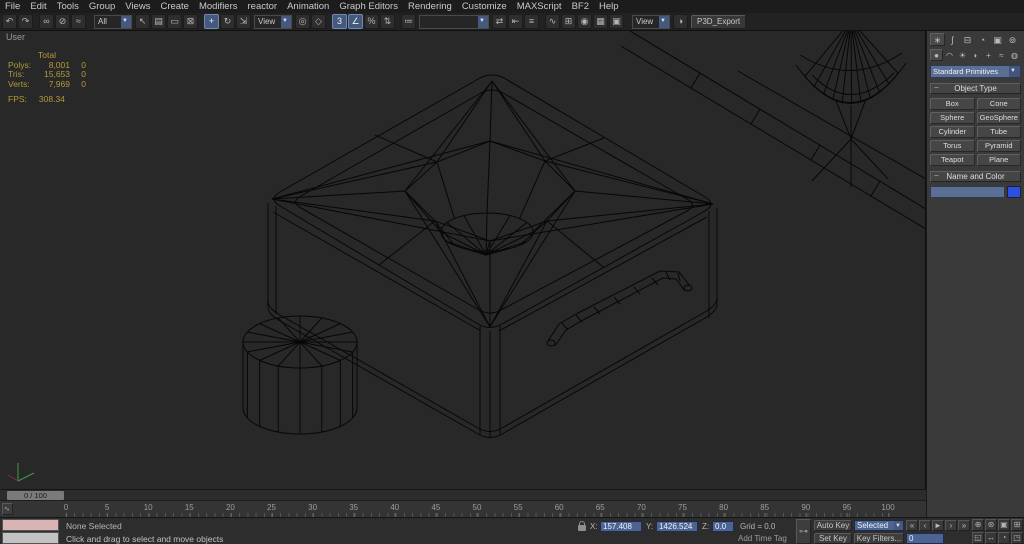 Image resolution: width=1024 pixels, height=544 pixels. I want to click on category-cameras: ◗, so click(975, 55).